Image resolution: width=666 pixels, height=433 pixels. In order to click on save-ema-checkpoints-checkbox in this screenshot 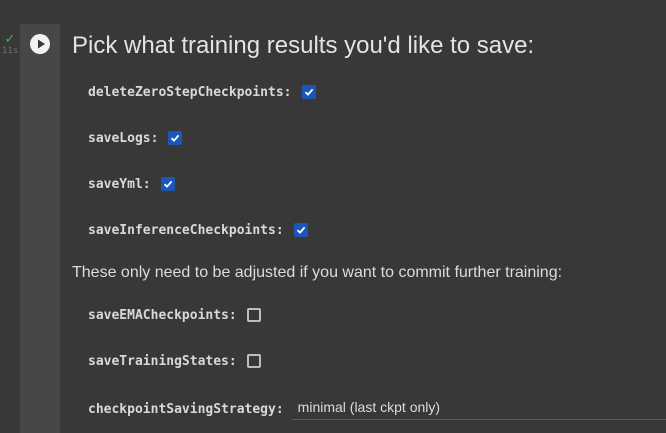, I will do `click(253, 315)`.